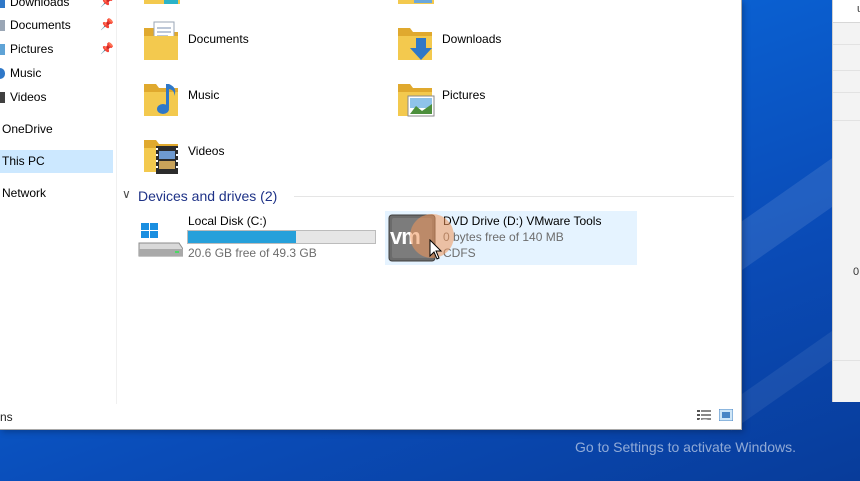 Image resolution: width=860 pixels, height=481 pixels. What do you see at coordinates (56, 193) in the screenshot?
I see `nav-item-network: Network` at bounding box center [56, 193].